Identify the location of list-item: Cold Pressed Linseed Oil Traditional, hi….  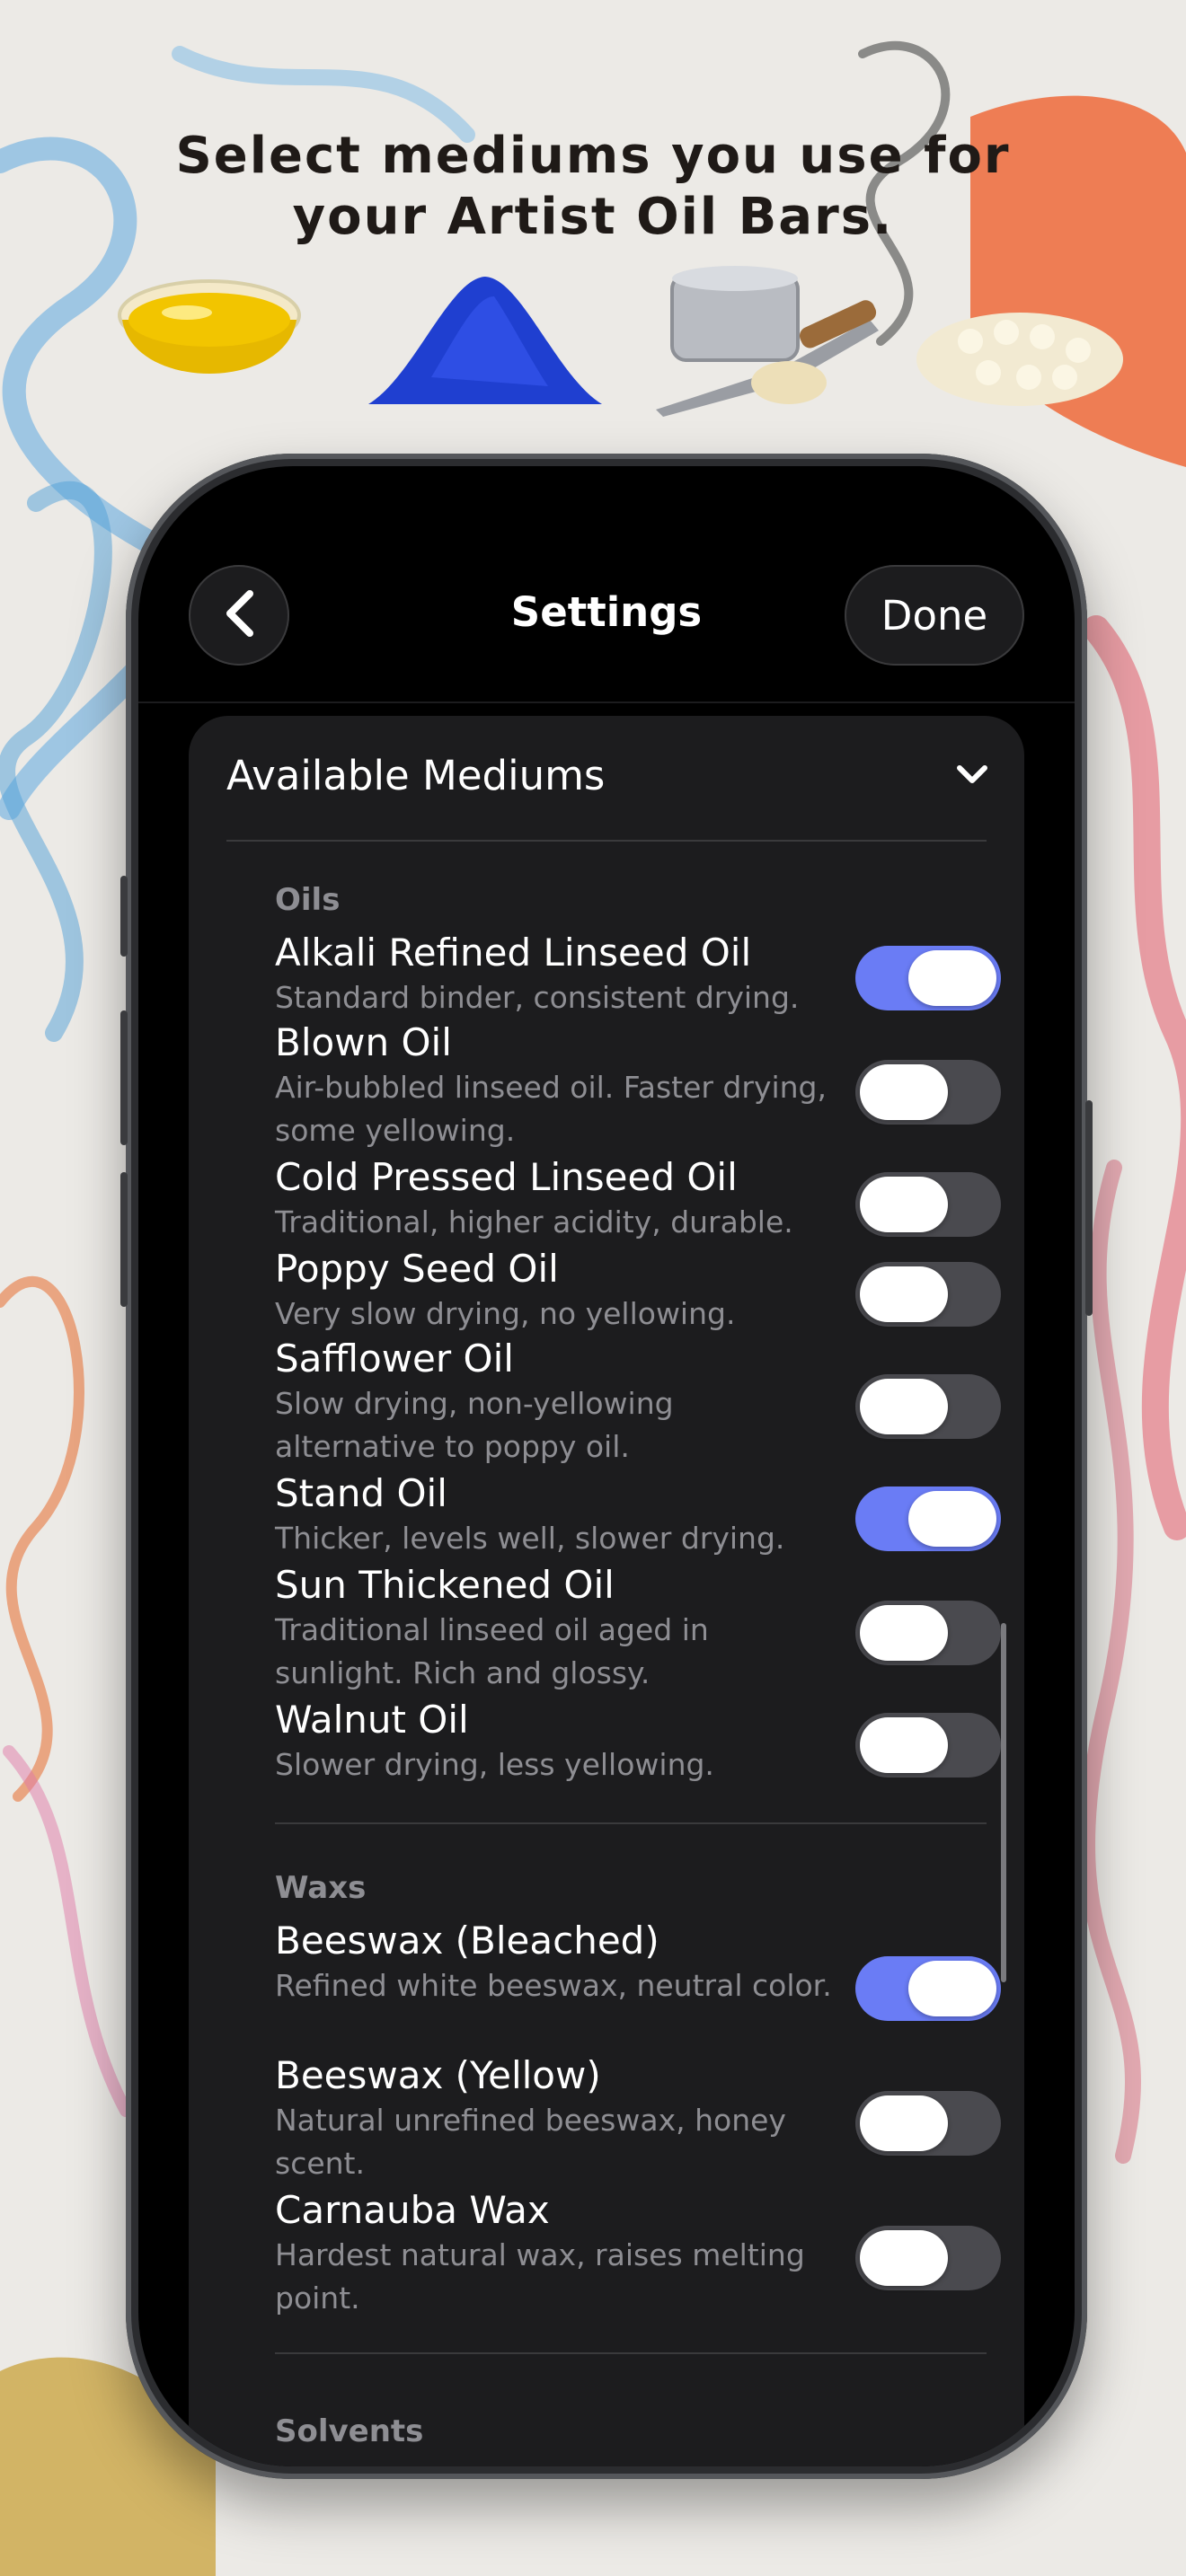
(553, 1199).